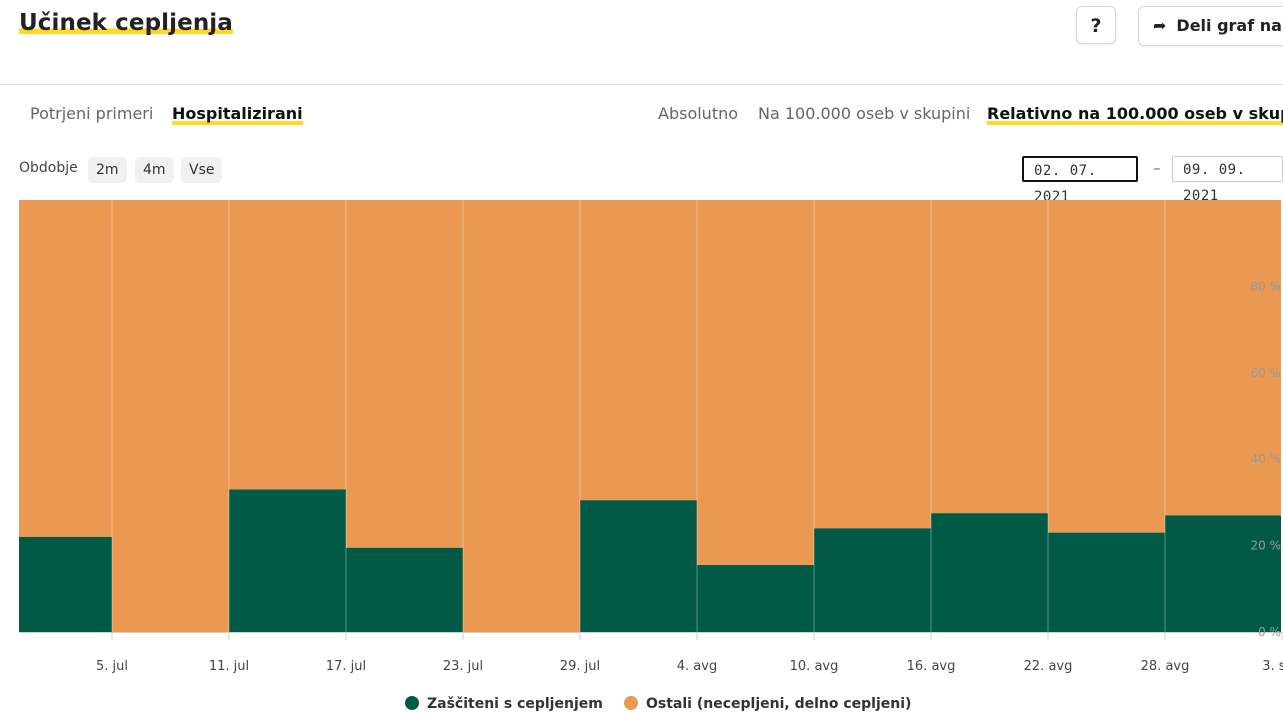 The width and height of the screenshot is (1283, 717). What do you see at coordinates (463, 666) in the screenshot?
I see `x-tick-label: 23. jul` at bounding box center [463, 666].